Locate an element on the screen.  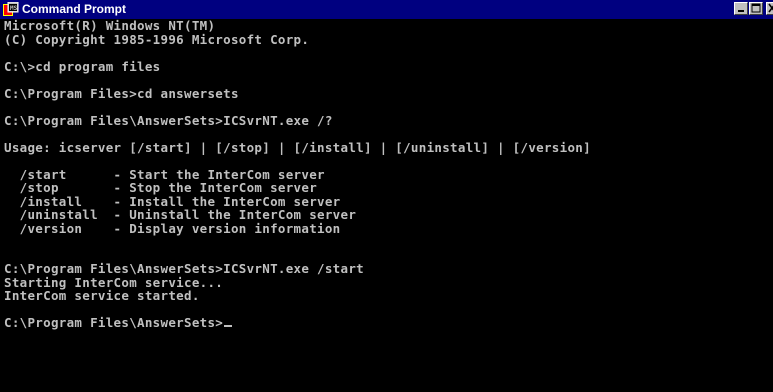
close-icon is located at coordinates (770, 8).